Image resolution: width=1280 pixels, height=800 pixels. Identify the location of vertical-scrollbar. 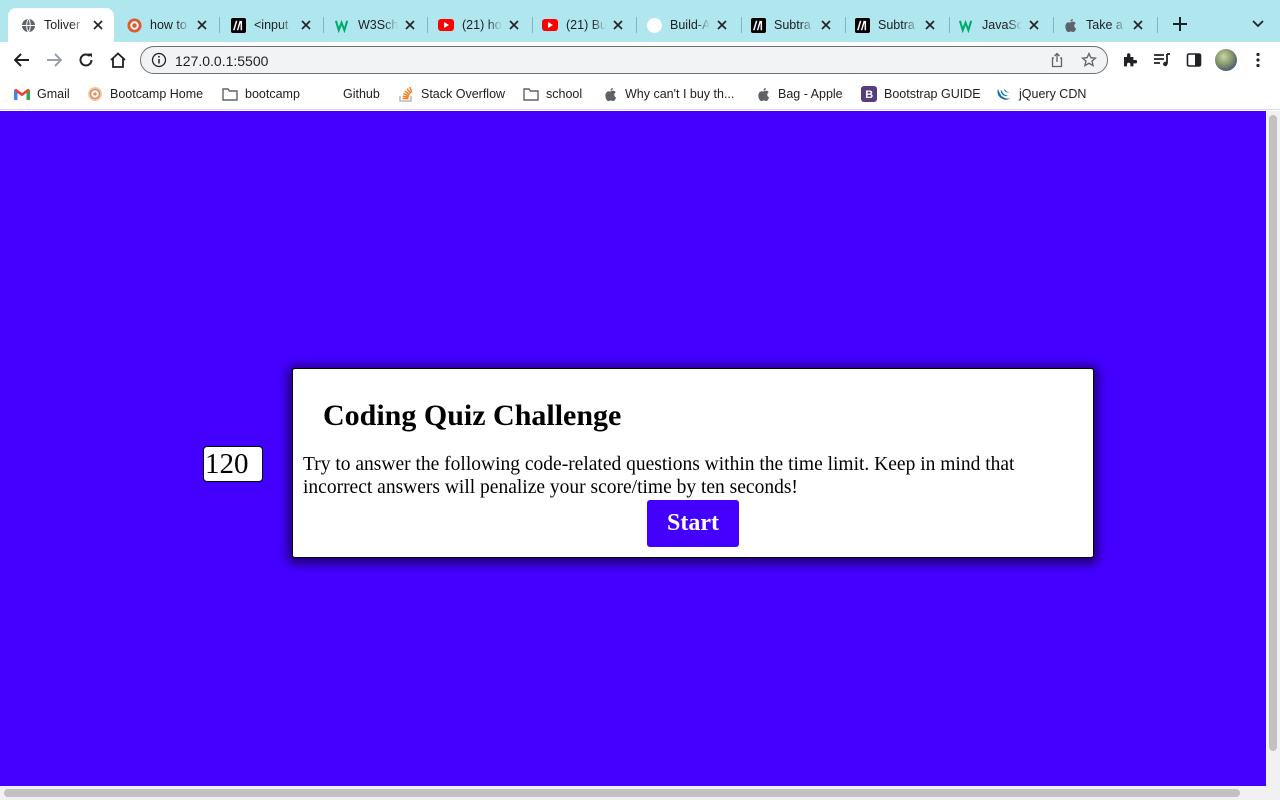
(1273, 448).